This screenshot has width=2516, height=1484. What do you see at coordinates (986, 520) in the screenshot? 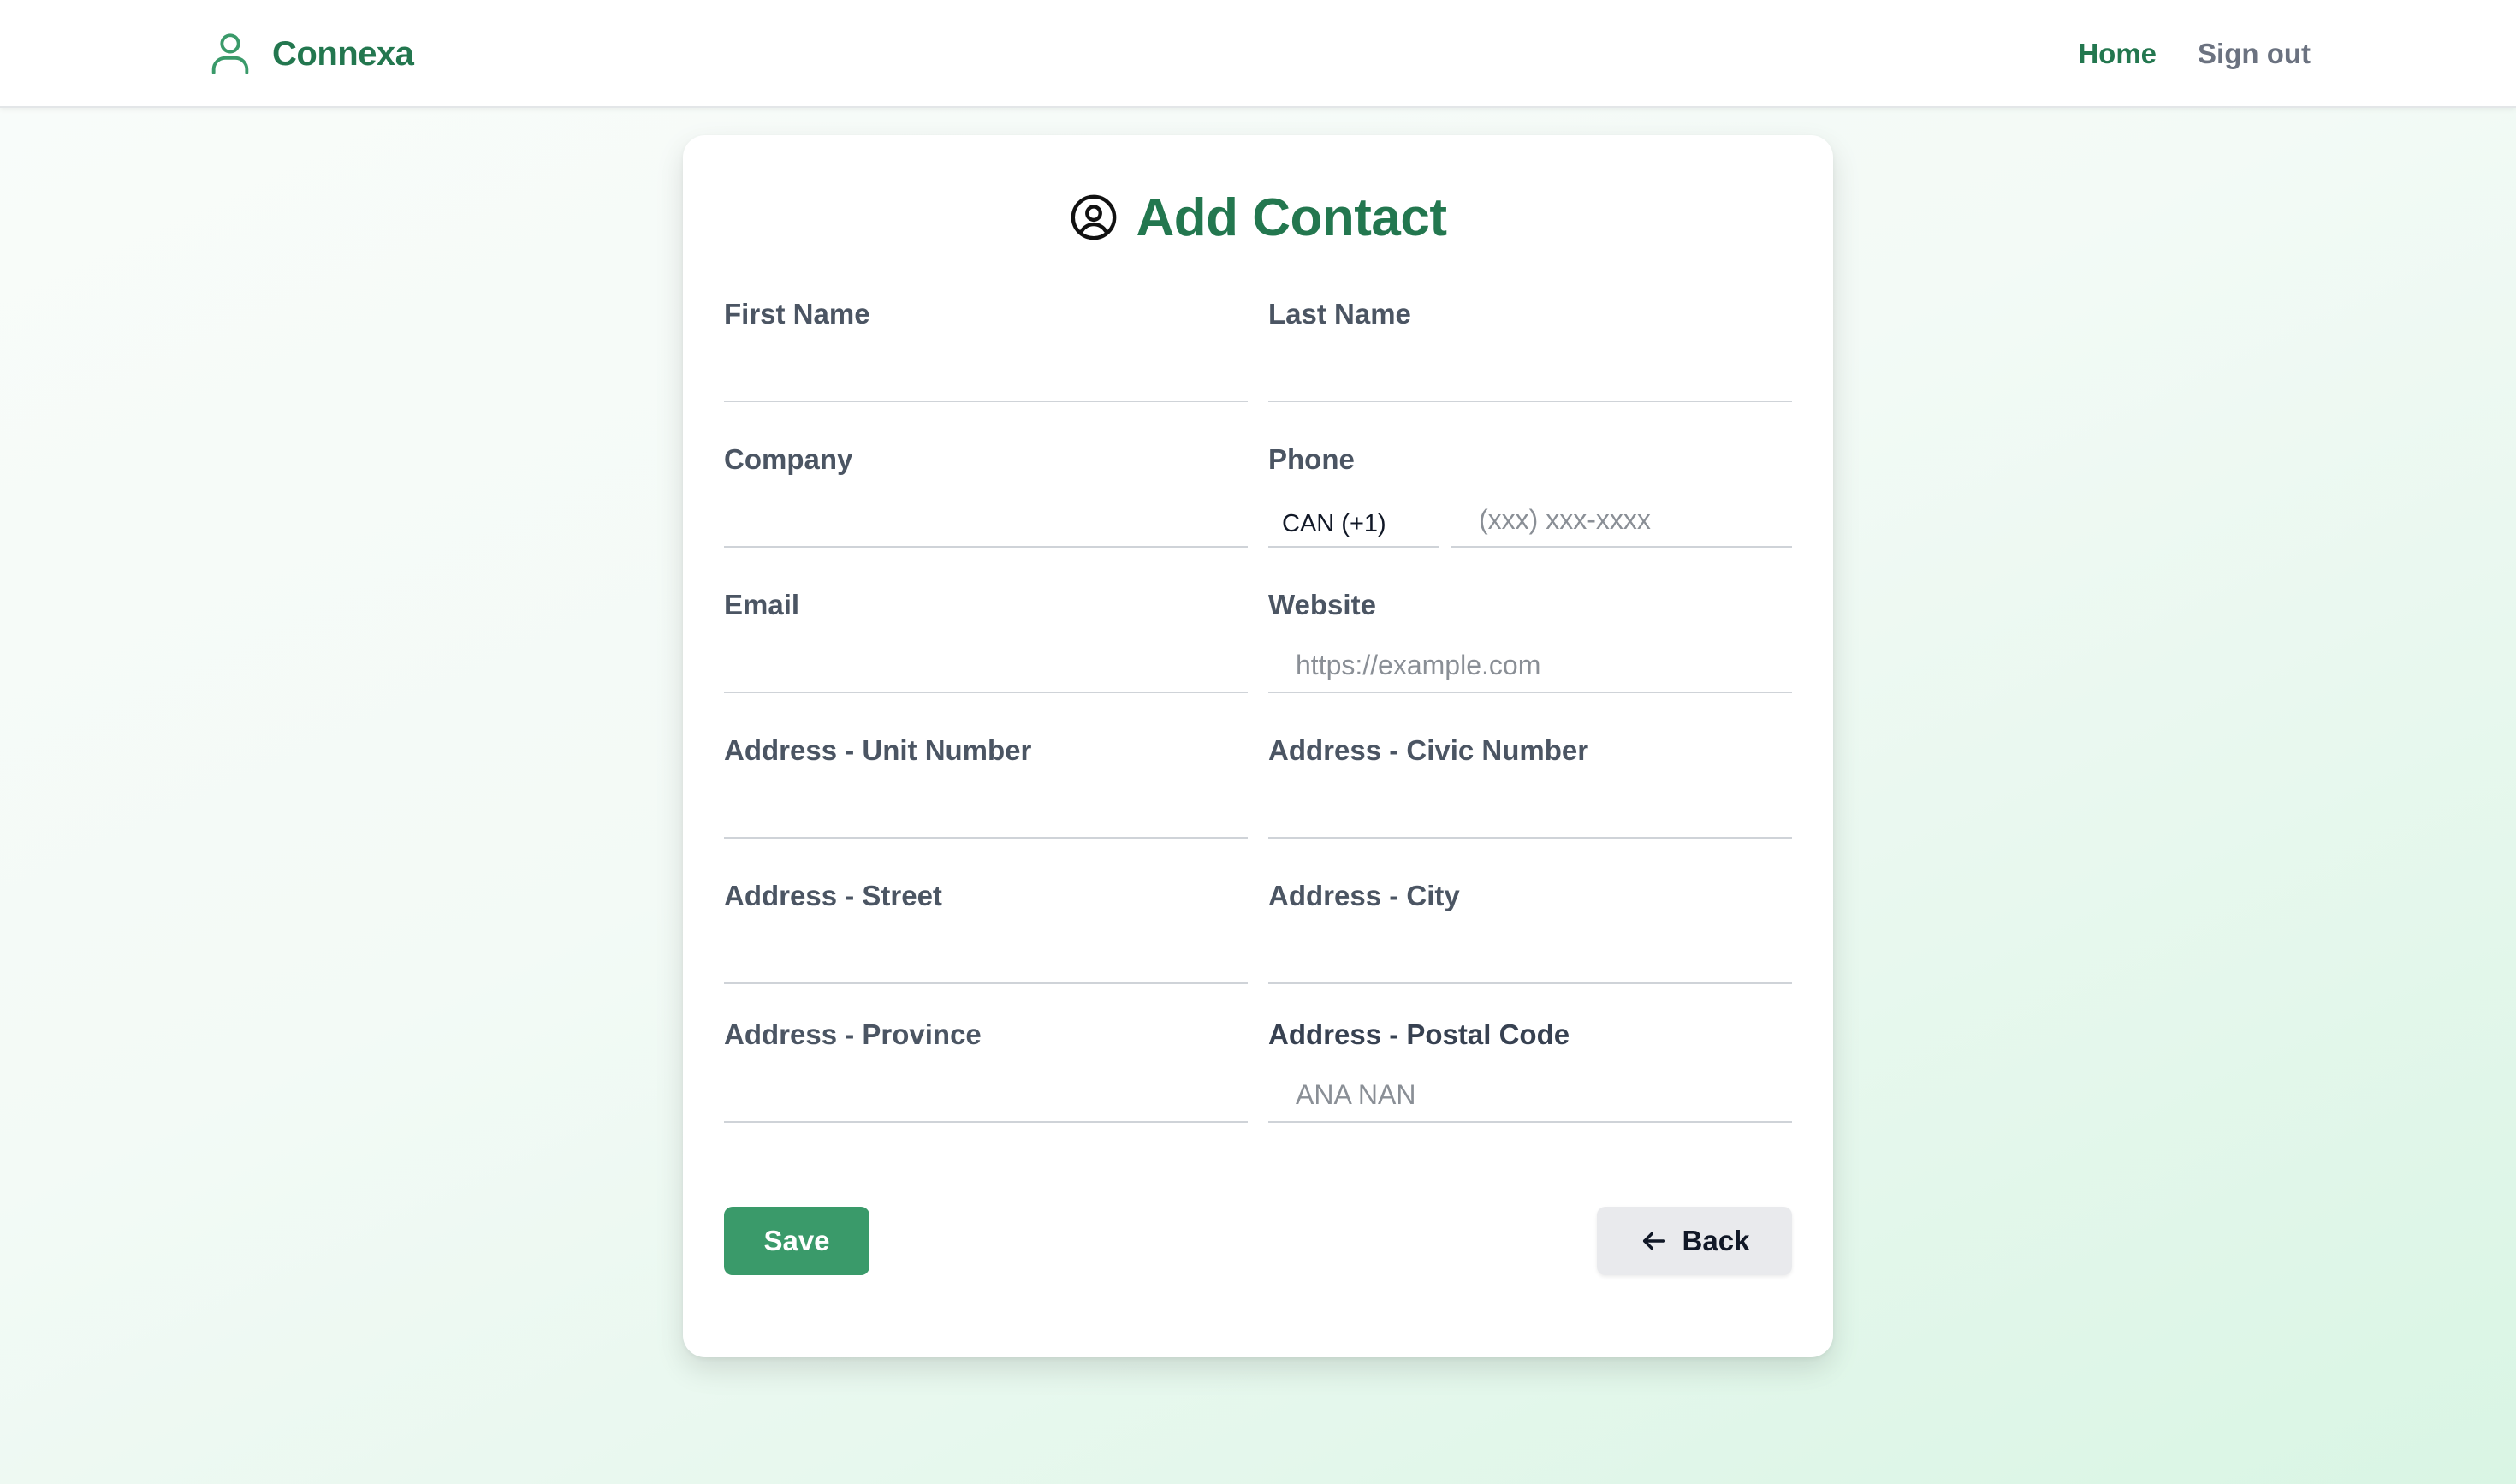
I see `company-input` at bounding box center [986, 520].